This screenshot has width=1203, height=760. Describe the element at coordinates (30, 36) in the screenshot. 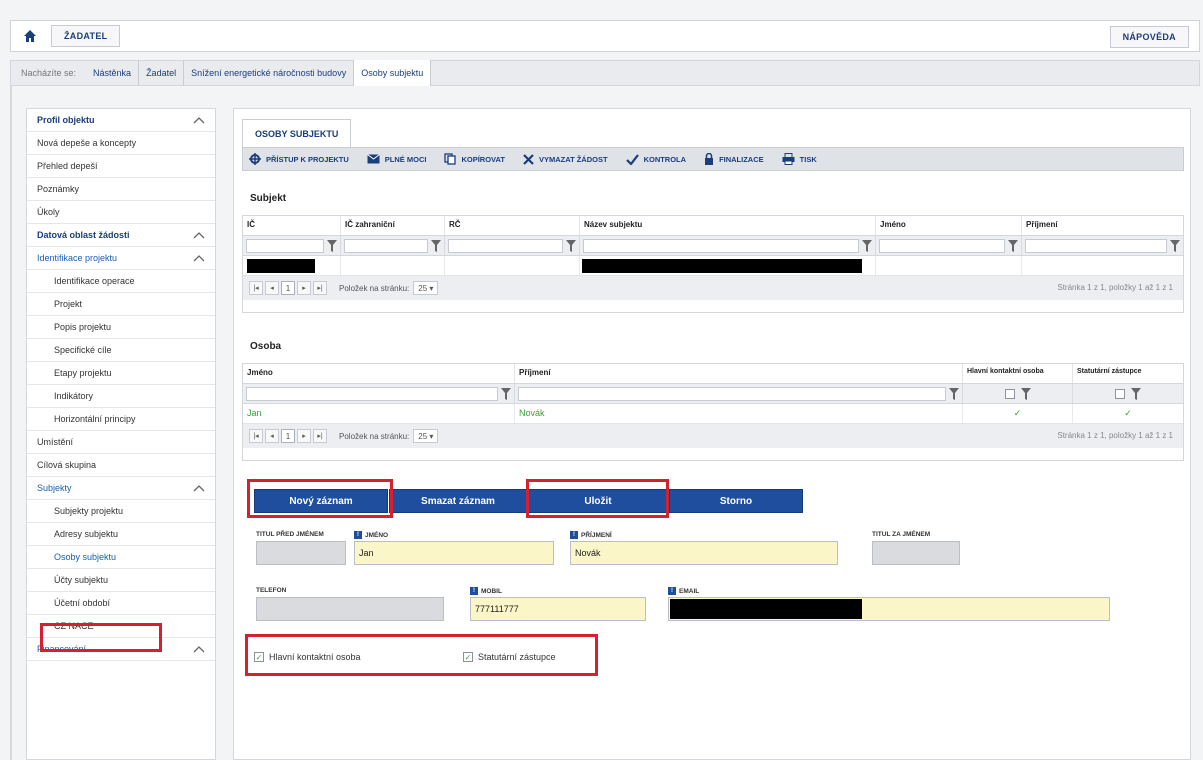

I see `home-icon` at that location.